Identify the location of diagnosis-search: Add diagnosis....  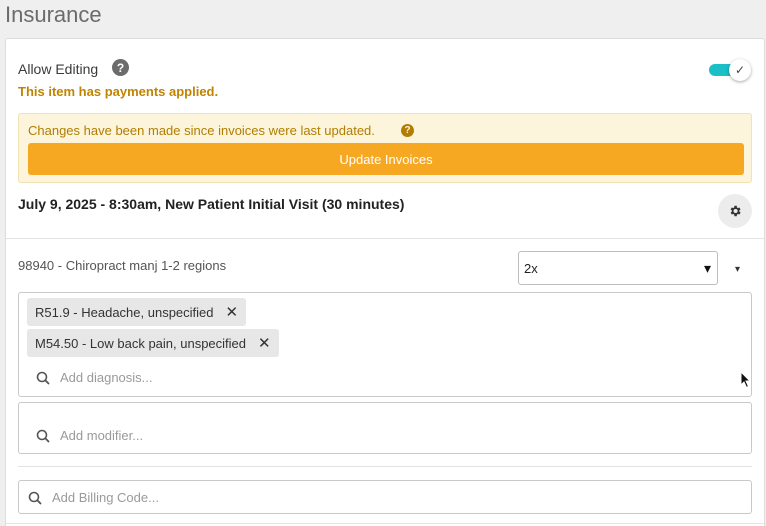
(94, 377).